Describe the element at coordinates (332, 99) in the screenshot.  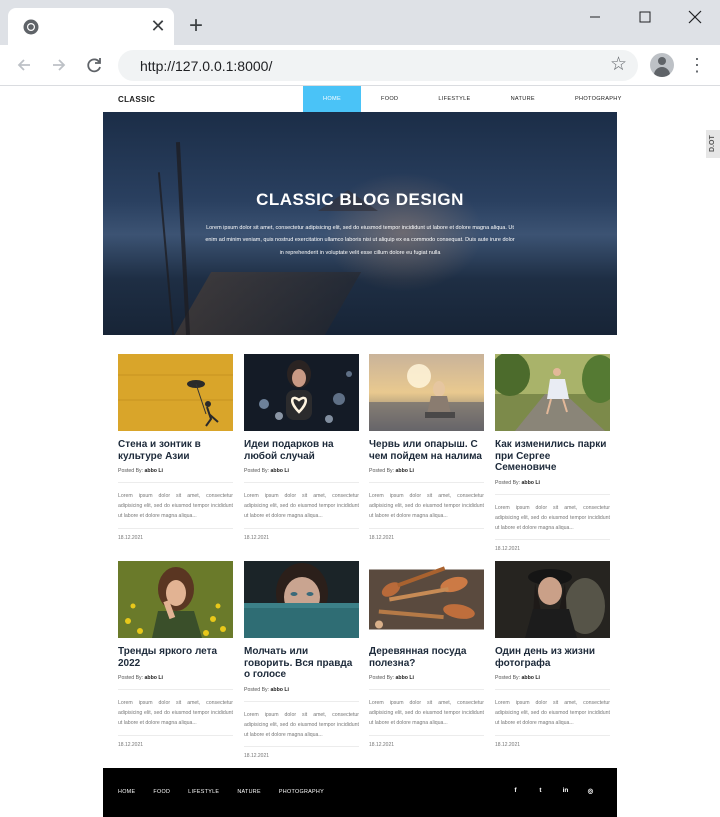
I see `nav-home: HOME` at that location.